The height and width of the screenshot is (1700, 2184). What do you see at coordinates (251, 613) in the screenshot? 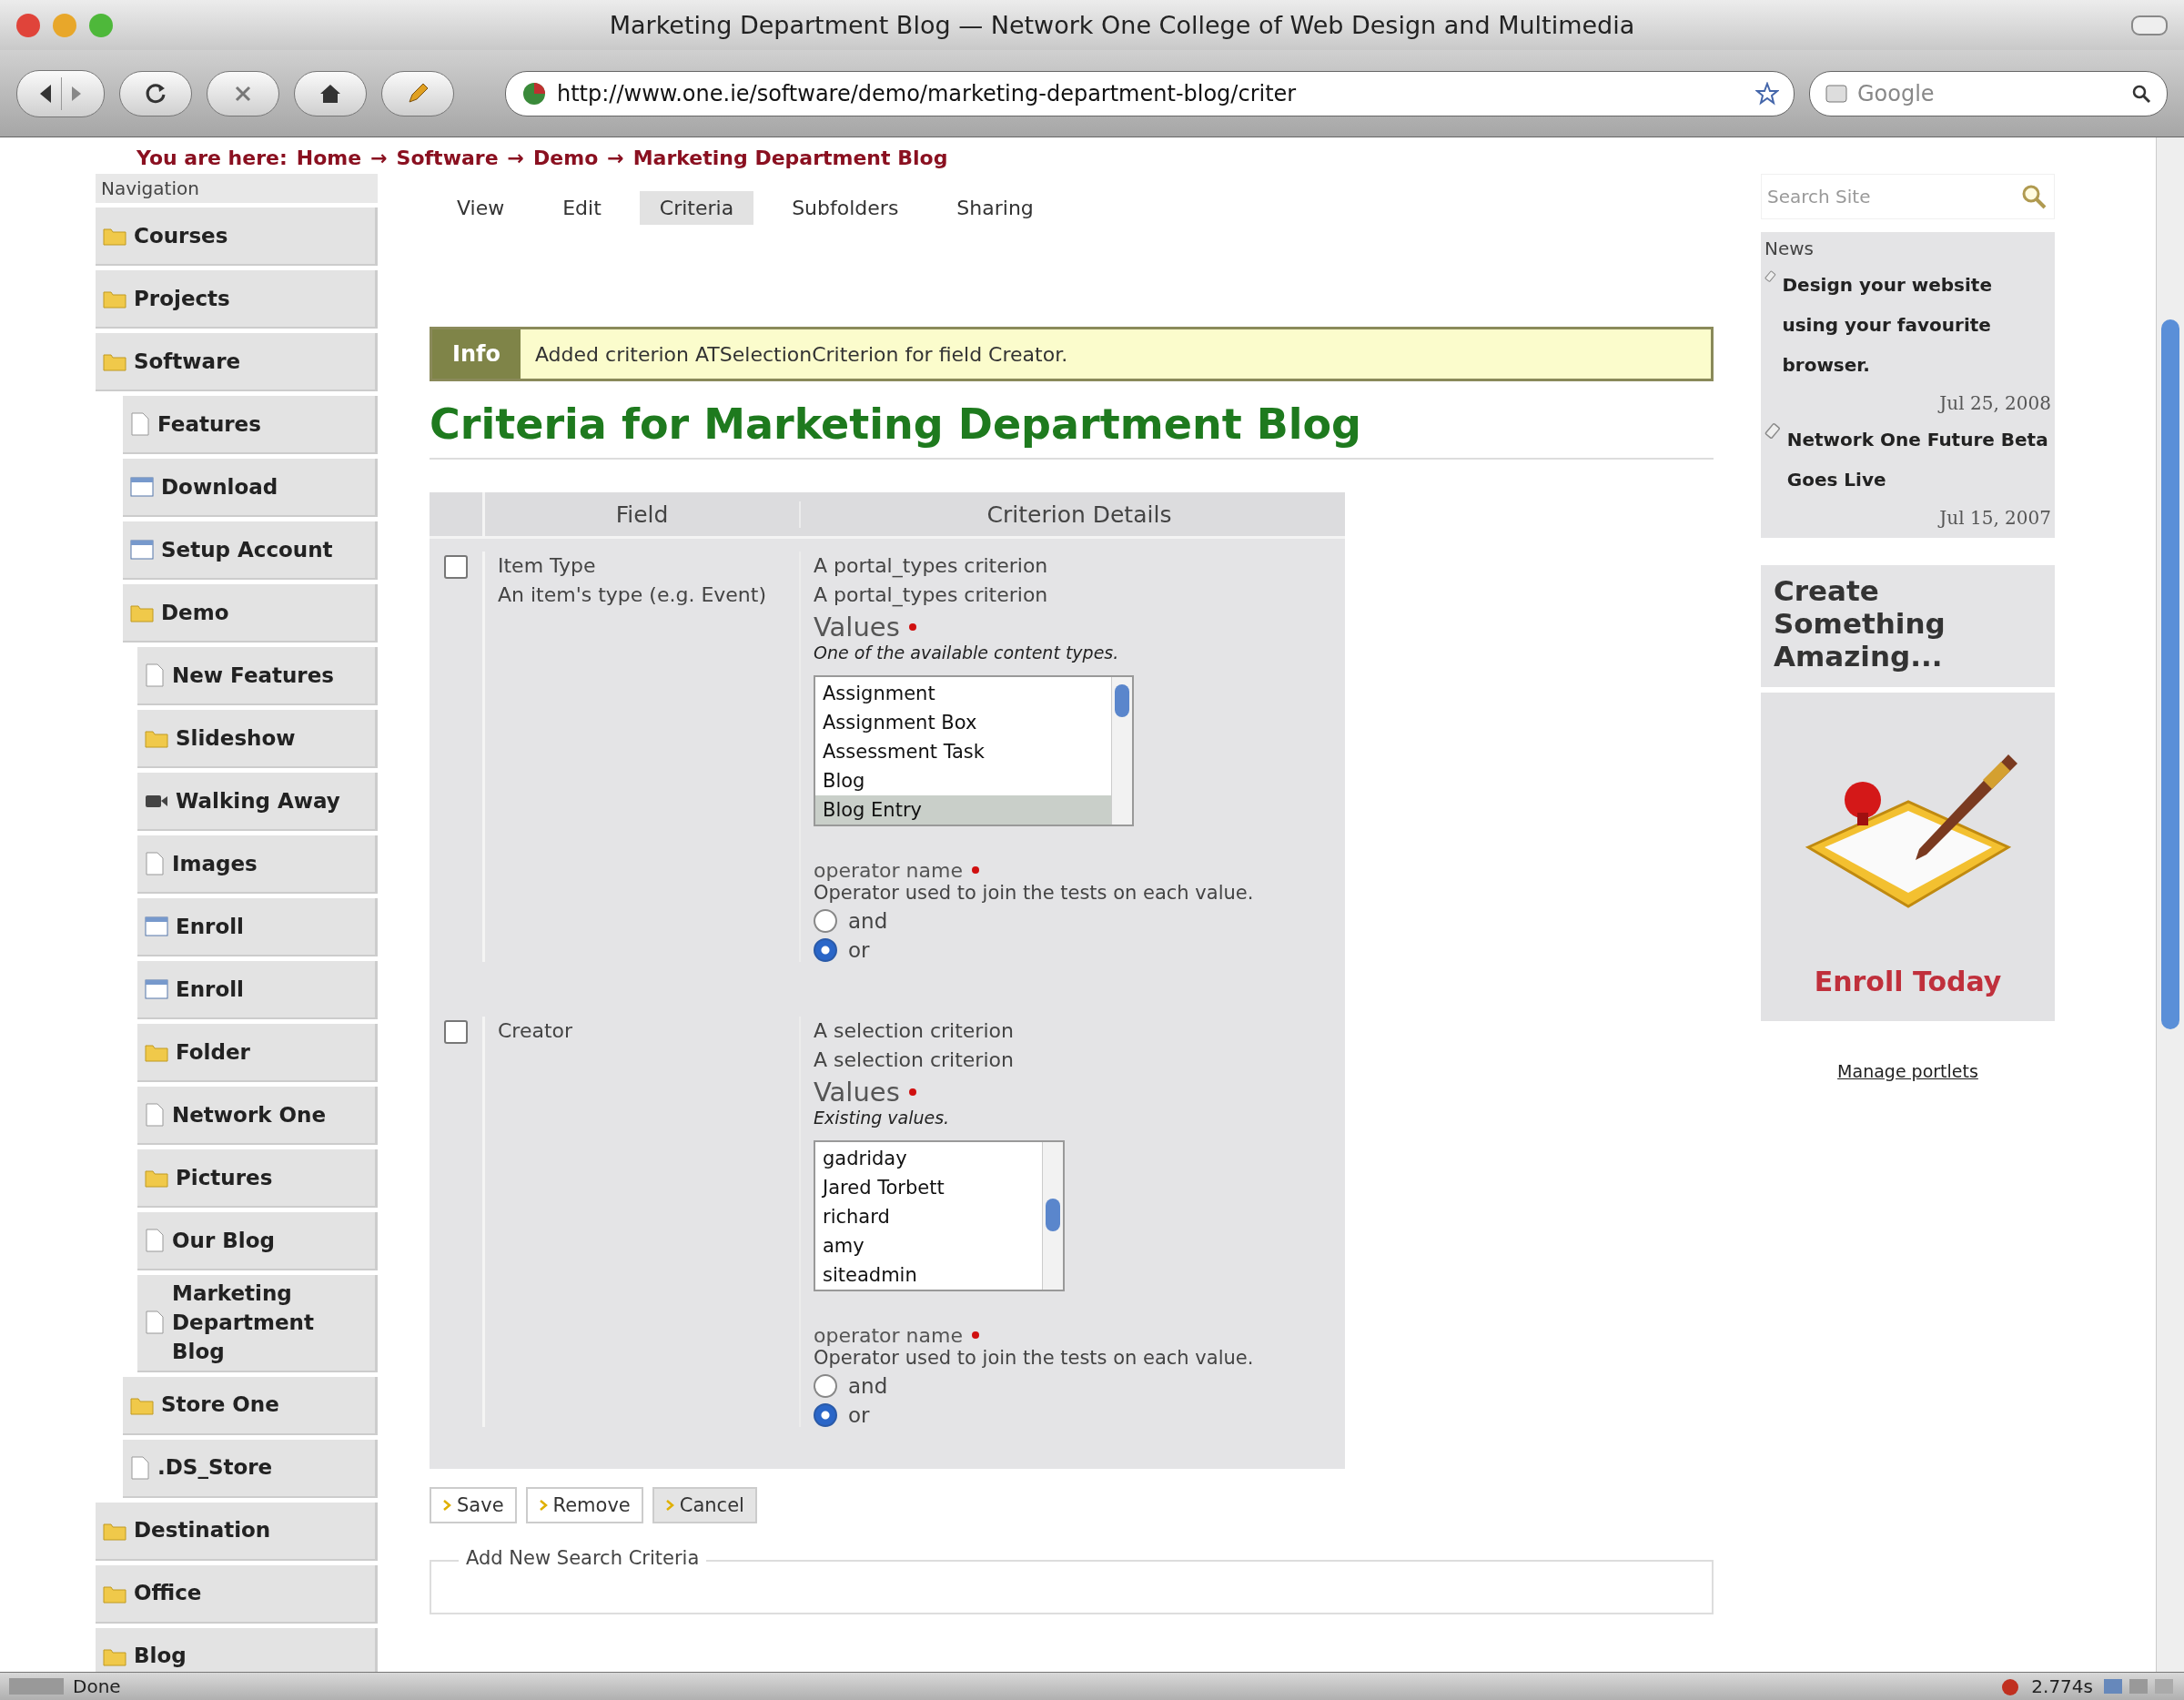
I see `nav-item: Demo` at bounding box center [251, 613].